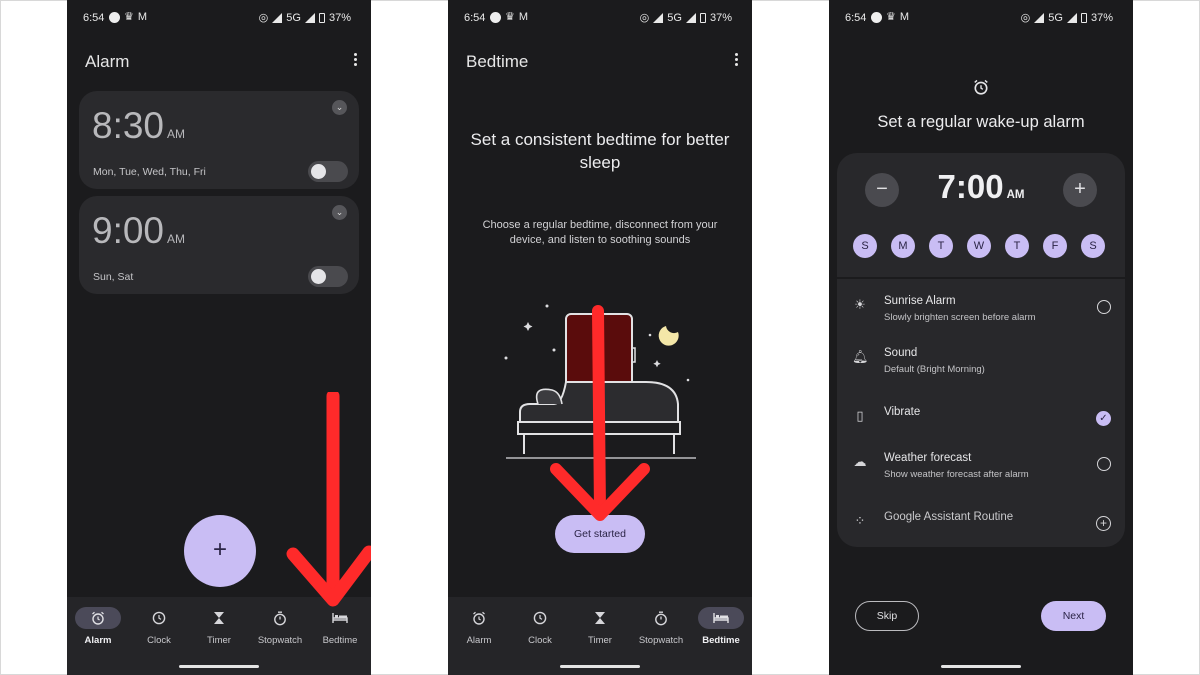 The image size is (1200, 675). I want to click on clock-icon, so click(540, 618).